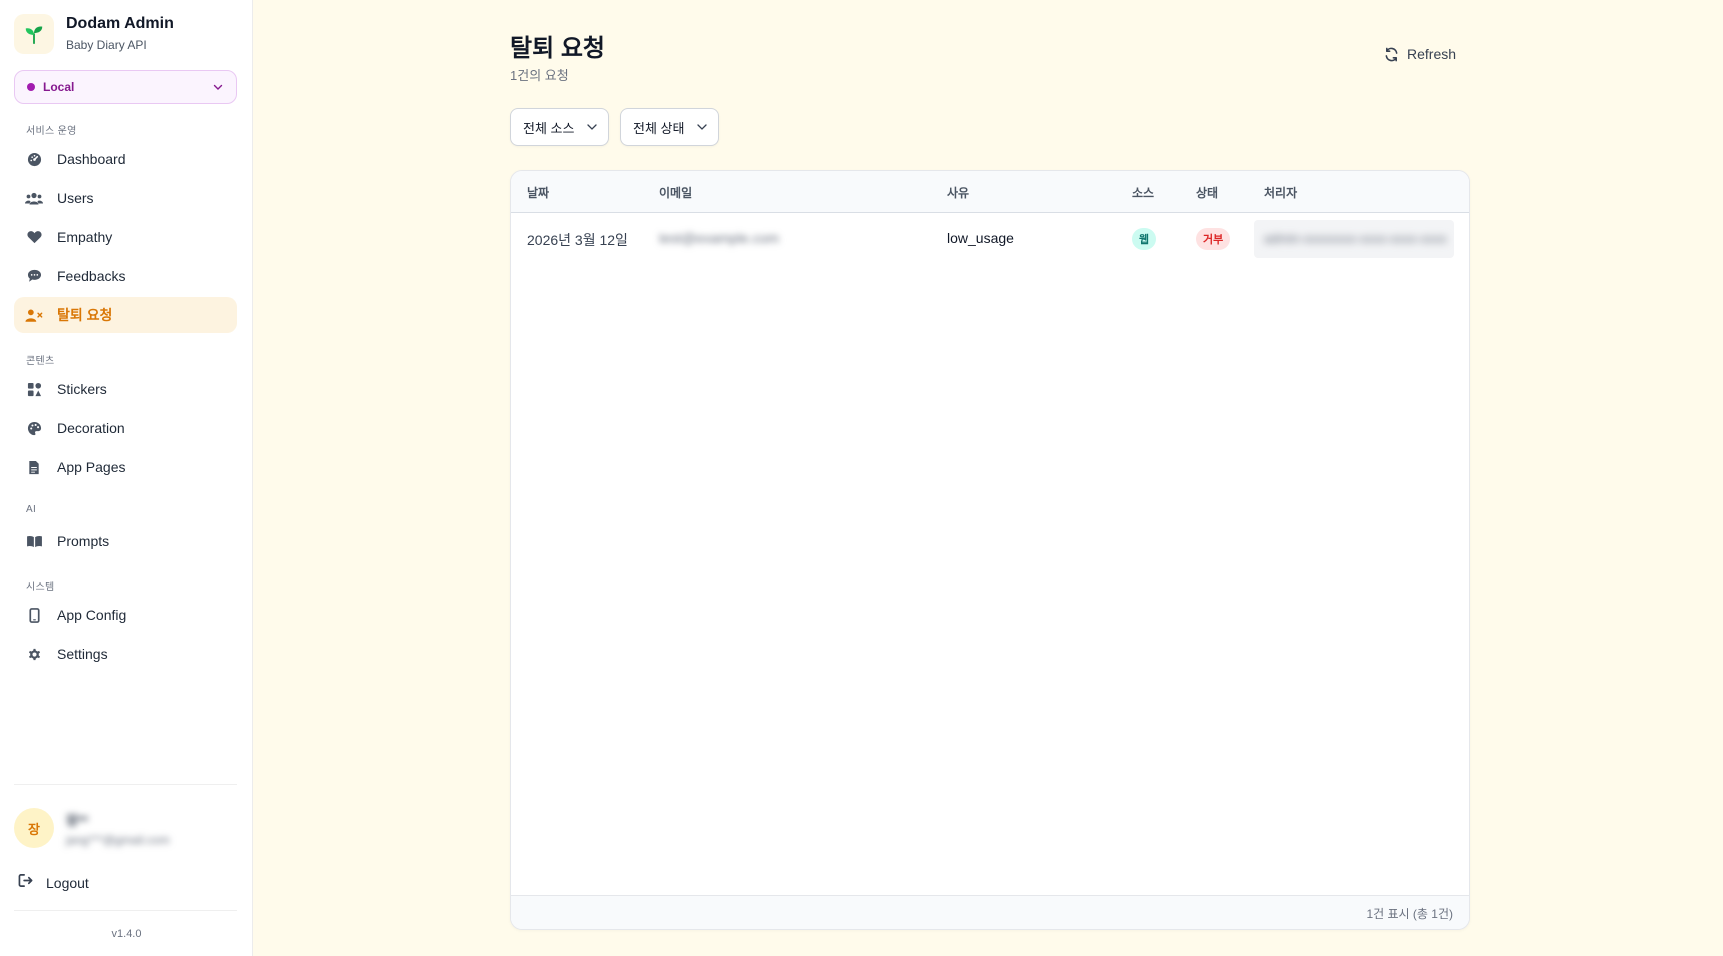 The width and height of the screenshot is (1723, 956). I want to click on source-filter-select: 전체 소스, so click(560, 127).